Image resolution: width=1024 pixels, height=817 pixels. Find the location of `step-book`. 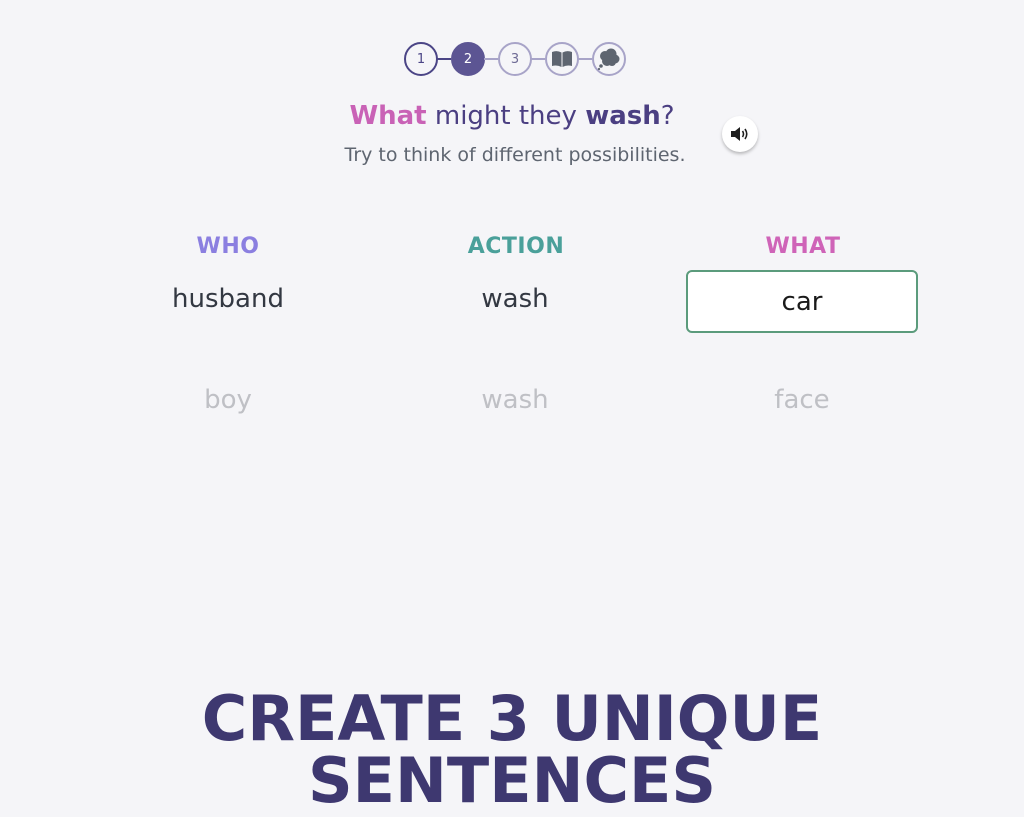

step-book is located at coordinates (562, 59).